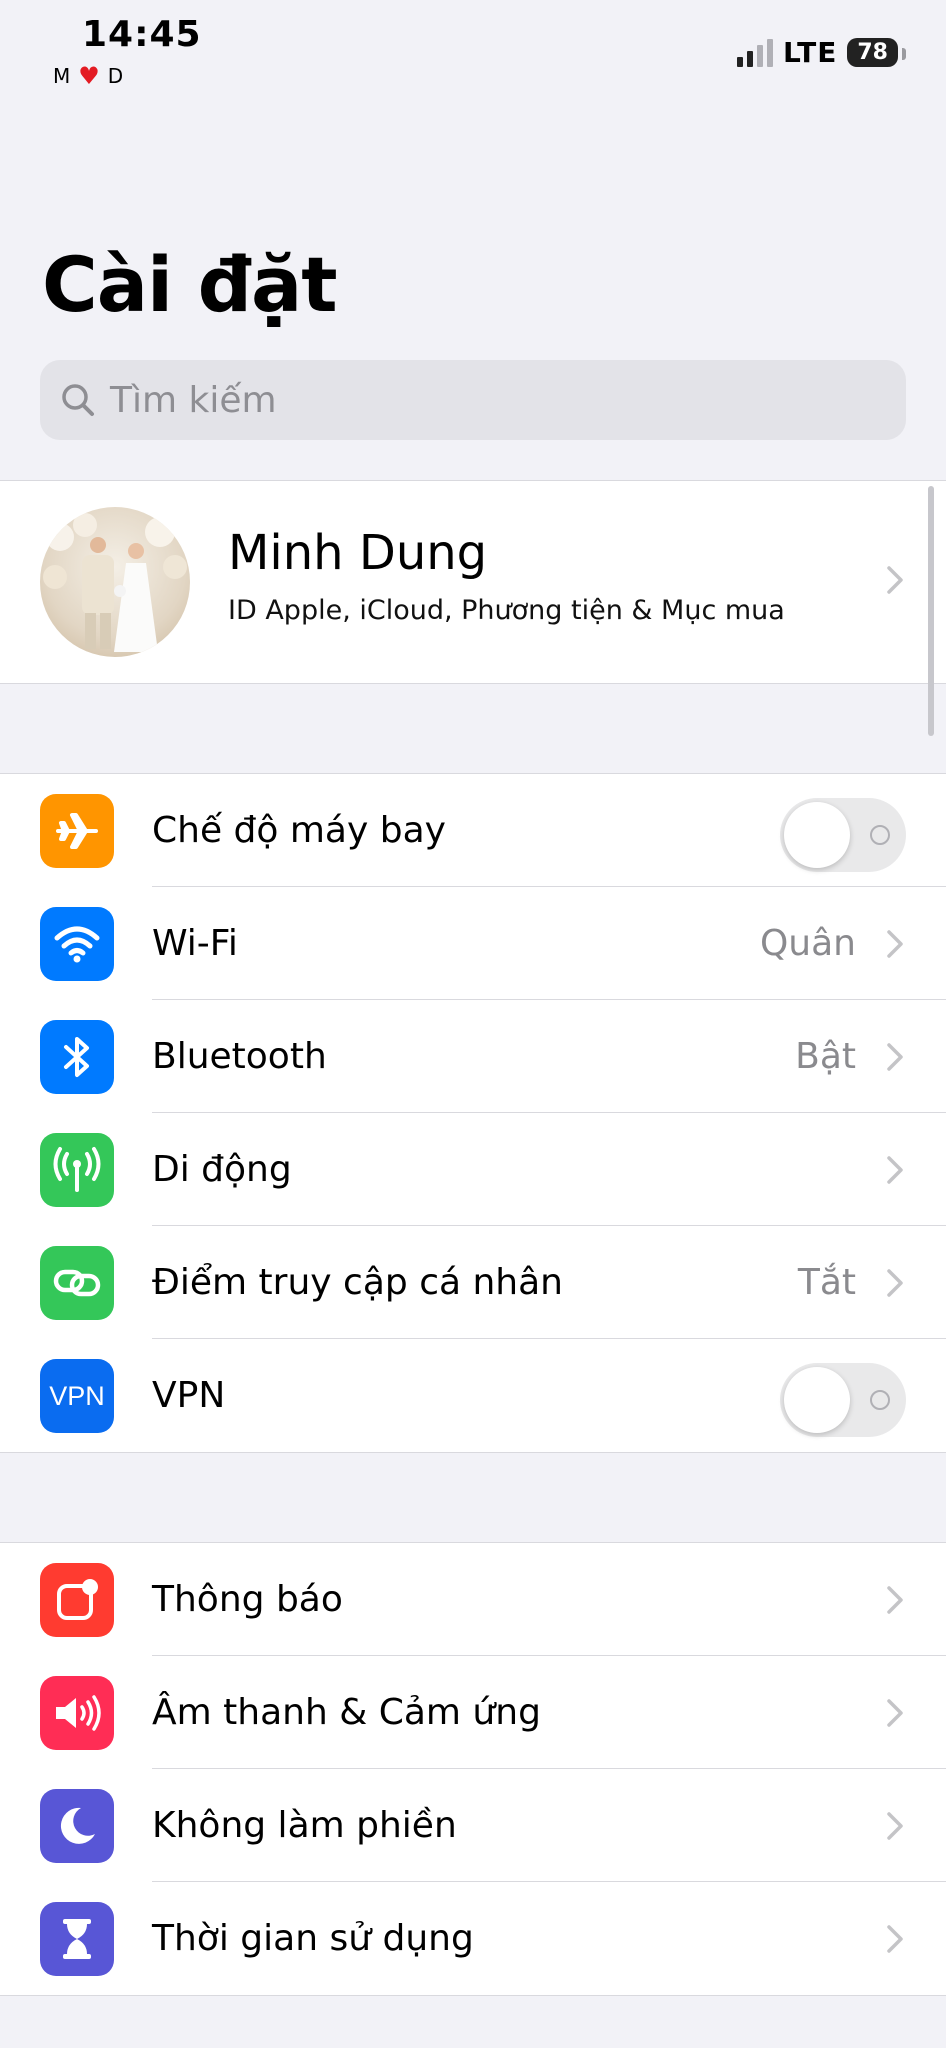  What do you see at coordinates (810, 52) in the screenshot?
I see `network-type: LTE` at bounding box center [810, 52].